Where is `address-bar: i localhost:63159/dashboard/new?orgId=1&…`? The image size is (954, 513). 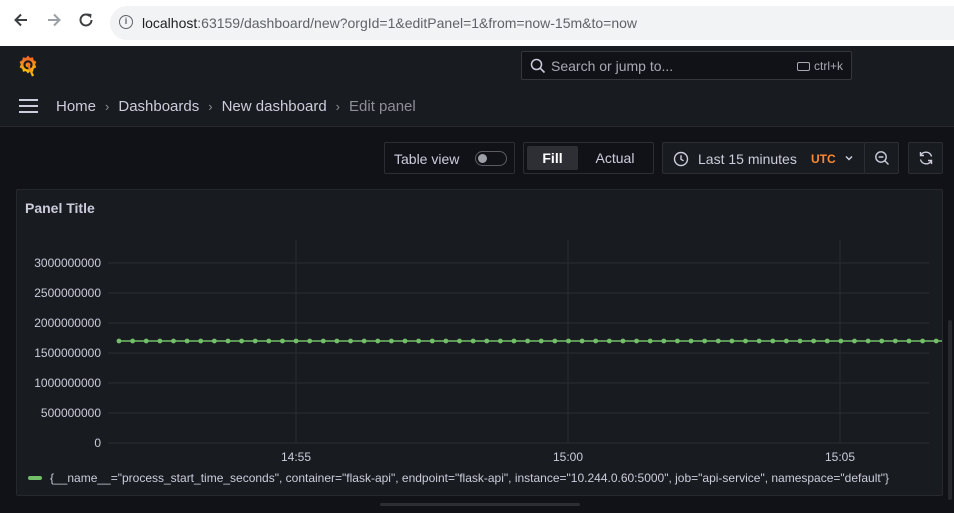
address-bar: i localhost:63159/dashboard/new?orgId=1&… is located at coordinates (532, 23).